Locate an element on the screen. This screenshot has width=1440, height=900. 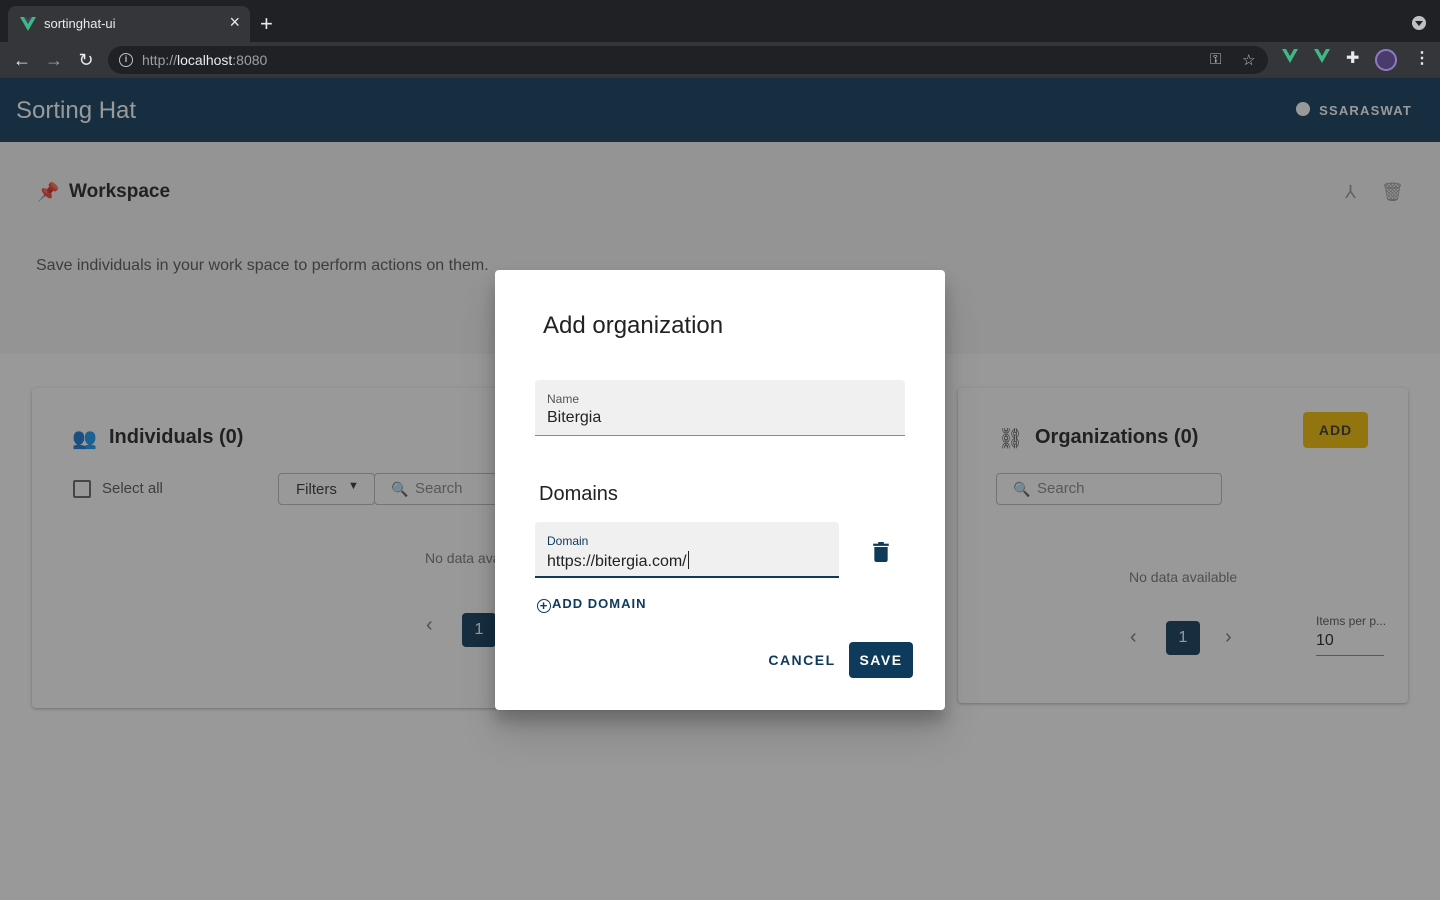
new-tab-icon: + is located at coordinates (266, 24).